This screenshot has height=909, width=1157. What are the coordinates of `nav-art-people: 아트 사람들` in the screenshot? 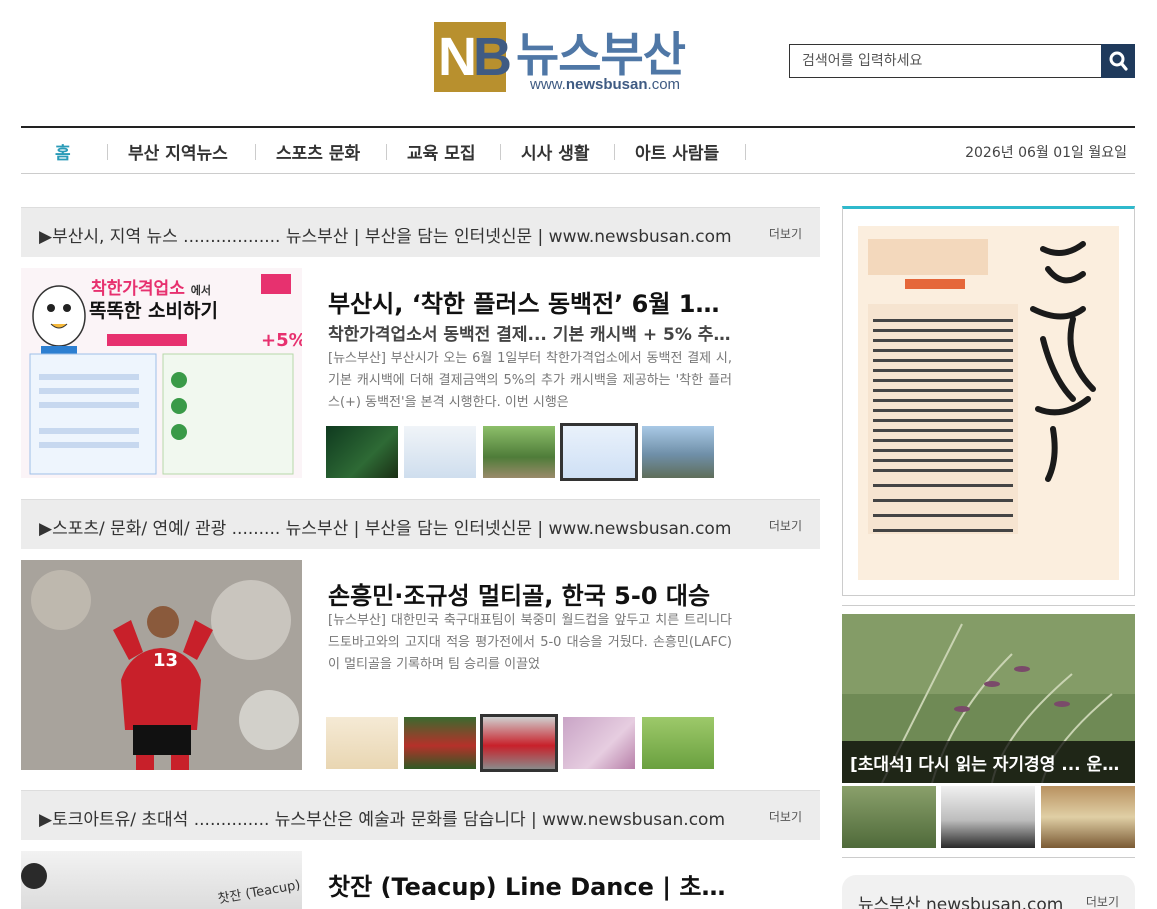 It's located at (677, 151).